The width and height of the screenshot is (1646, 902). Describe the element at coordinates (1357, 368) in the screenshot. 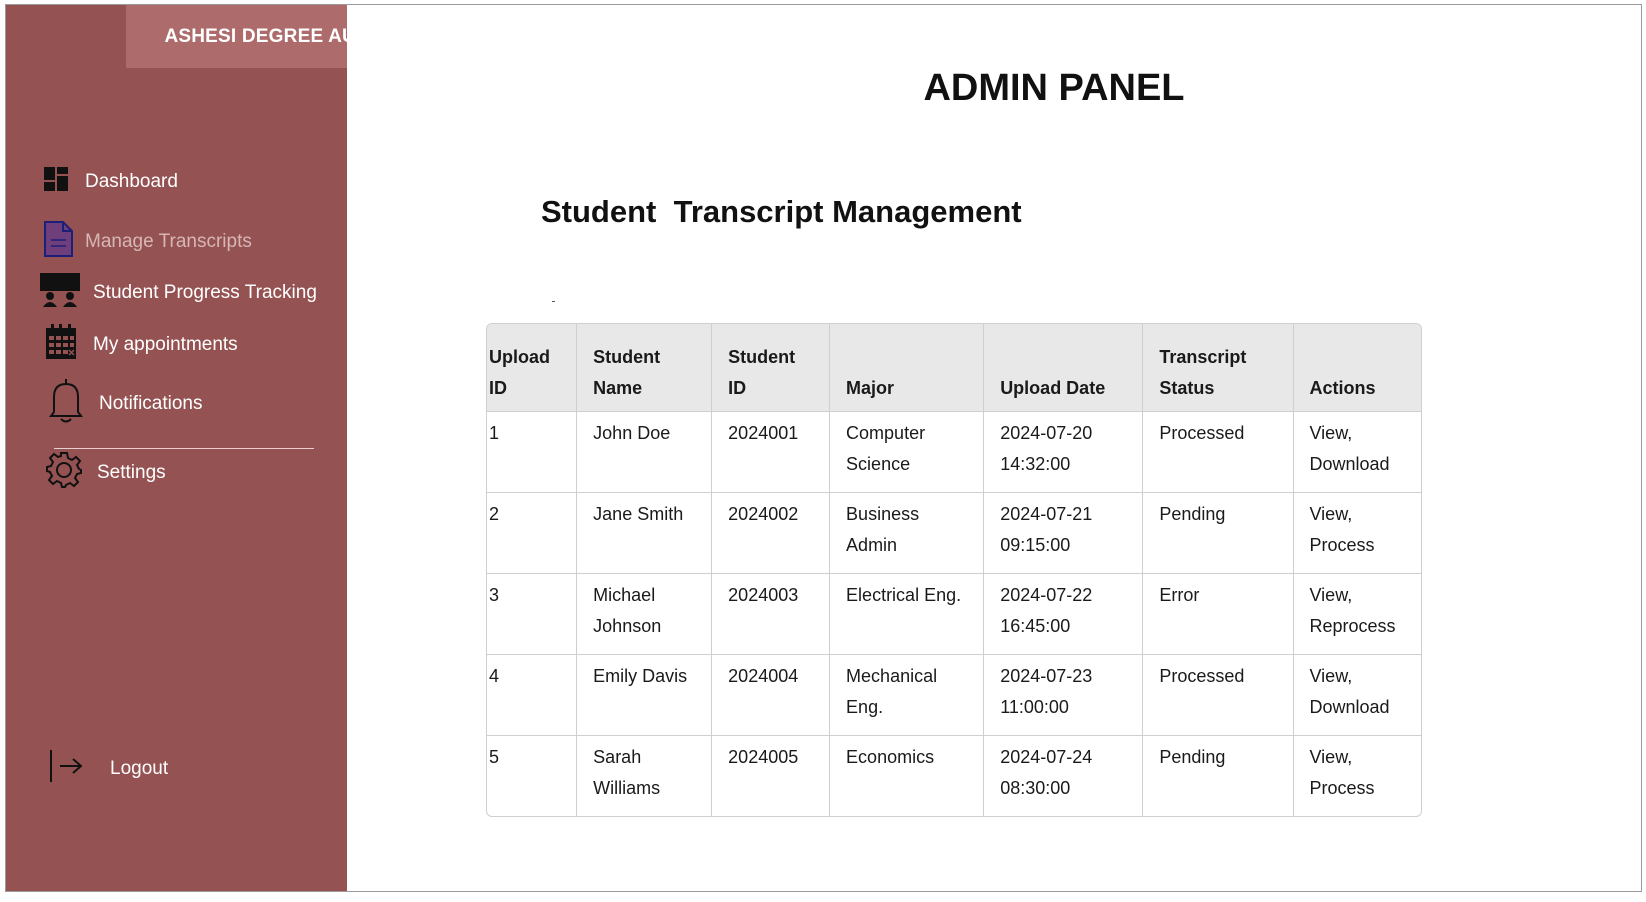

I see `column-header: Actions` at that location.